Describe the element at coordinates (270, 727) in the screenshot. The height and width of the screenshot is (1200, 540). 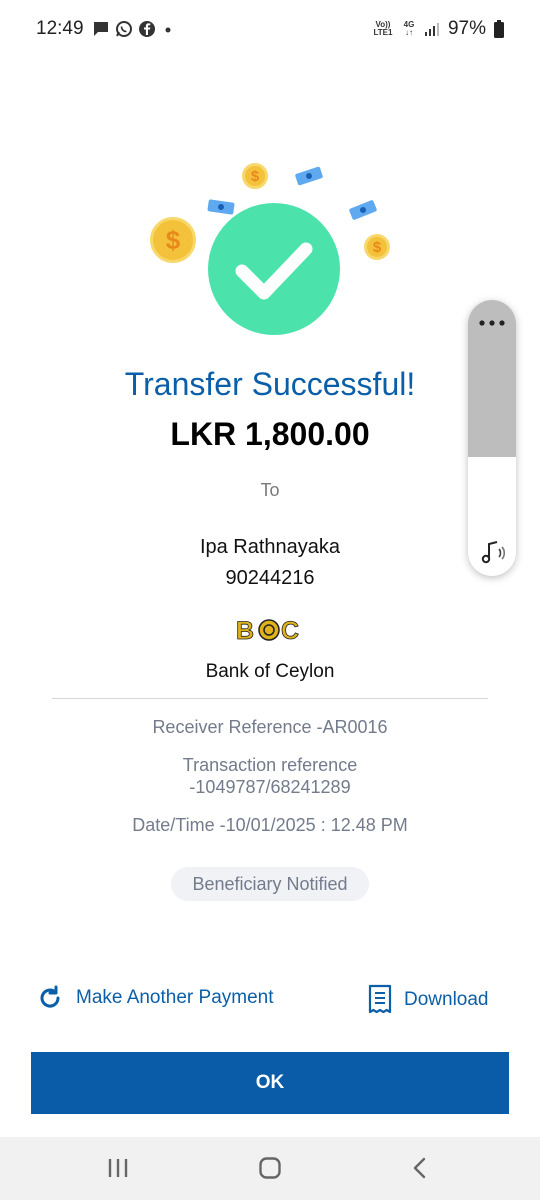
I see `receiver-reference: Receiver Reference -AR0016` at that location.